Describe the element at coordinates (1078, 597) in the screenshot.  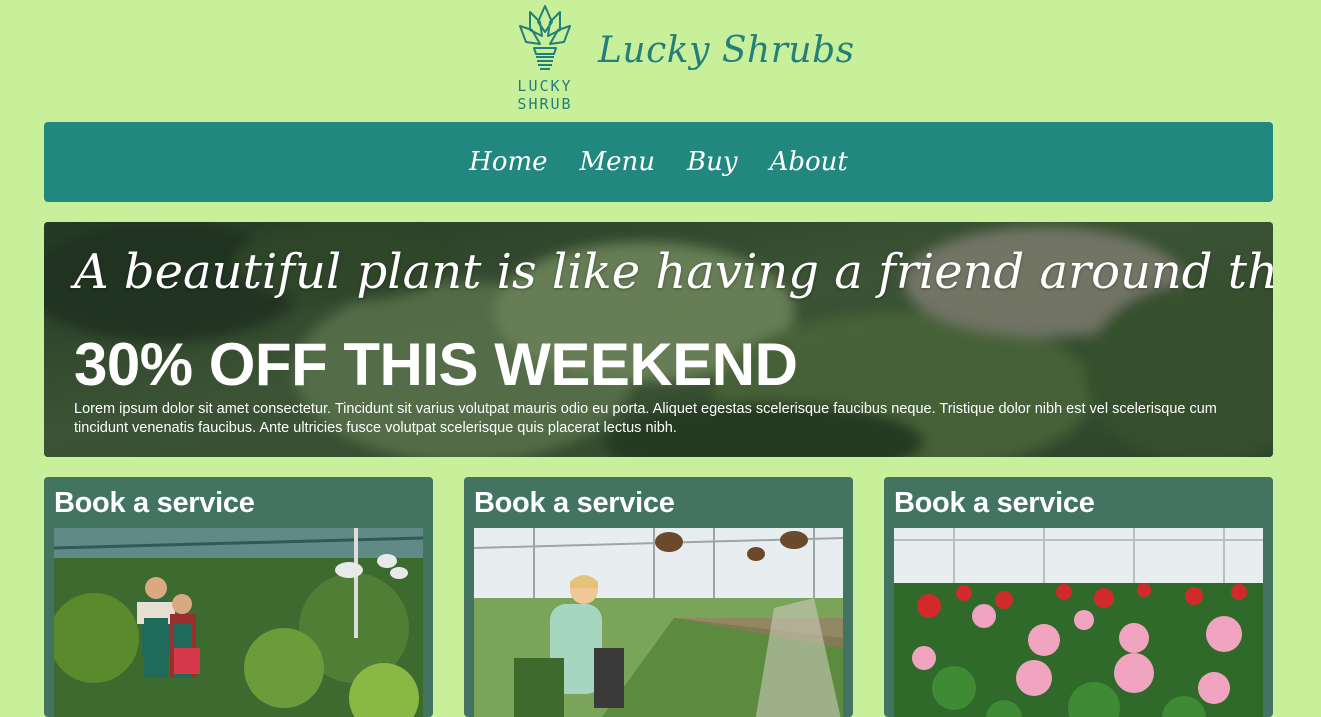
I see `service-card-3: Book a service` at that location.